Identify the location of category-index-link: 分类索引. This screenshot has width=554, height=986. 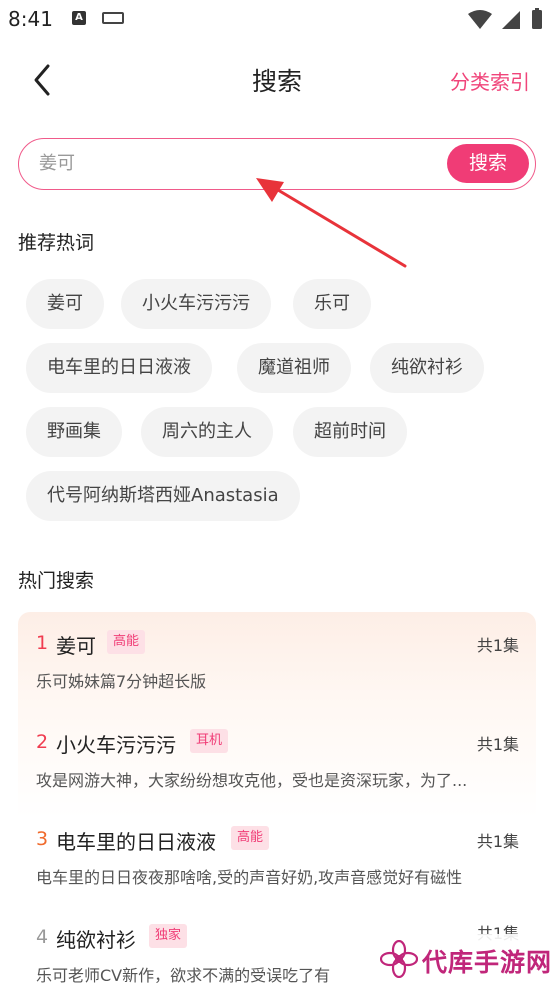
(490, 80).